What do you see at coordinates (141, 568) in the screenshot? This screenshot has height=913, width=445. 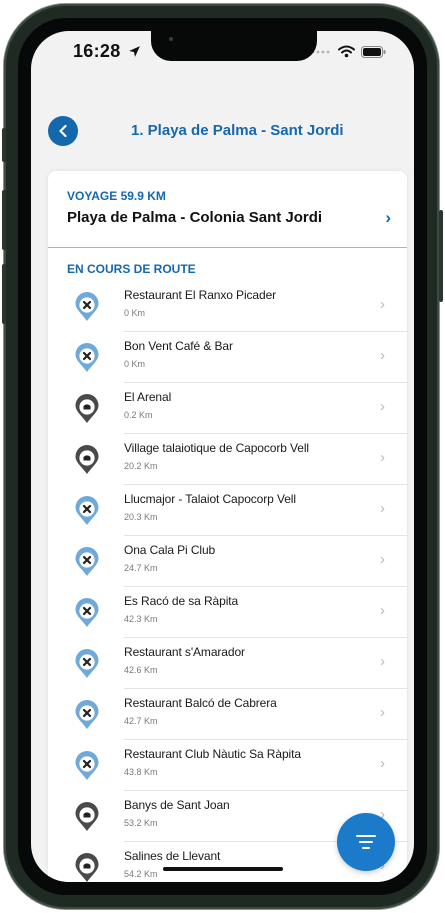 I see `stop-distance: 24.7 Km` at bounding box center [141, 568].